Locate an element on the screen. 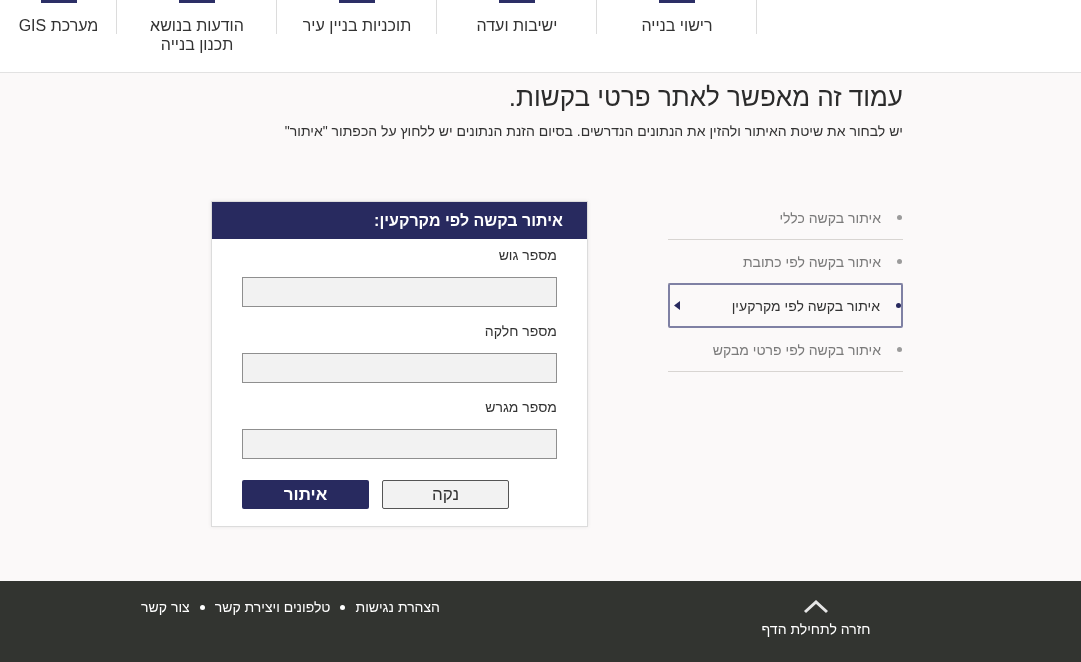 The width and height of the screenshot is (1081, 662). chevron-up-icon is located at coordinates (816, 607).